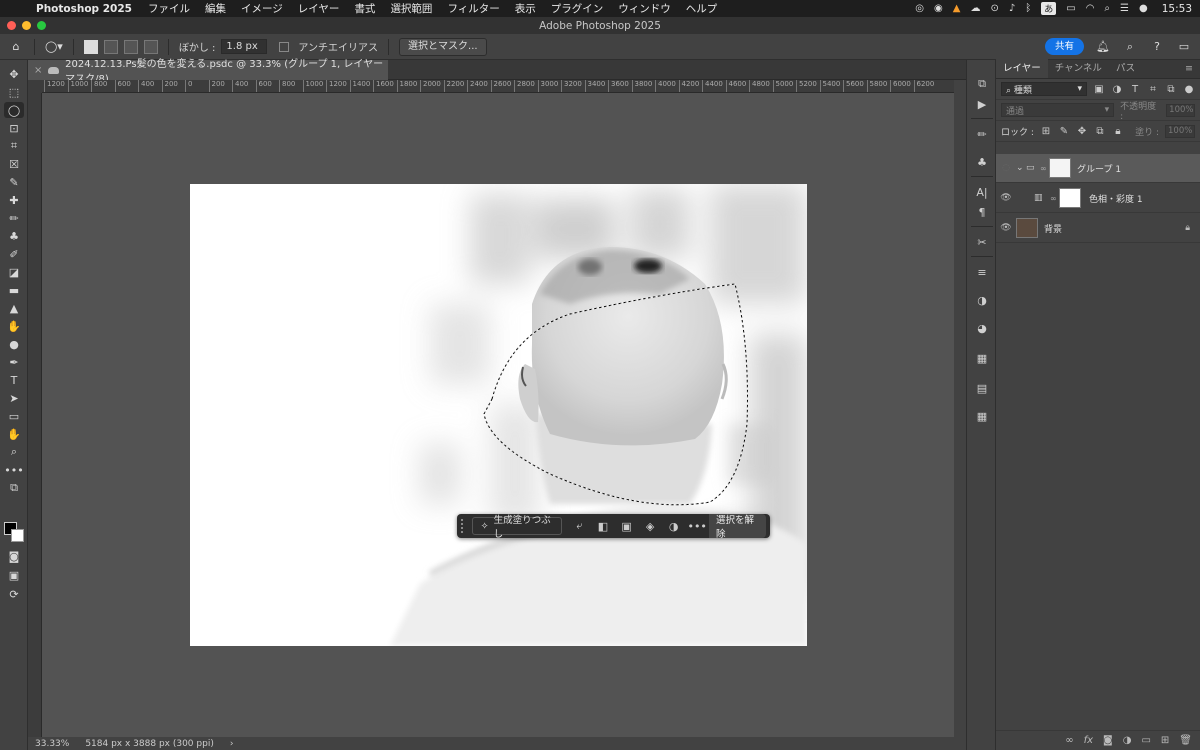 This screenshot has height=750, width=1200. Describe the element at coordinates (1180, 110) in the screenshot. I see `opacity-input: 100%` at that location.